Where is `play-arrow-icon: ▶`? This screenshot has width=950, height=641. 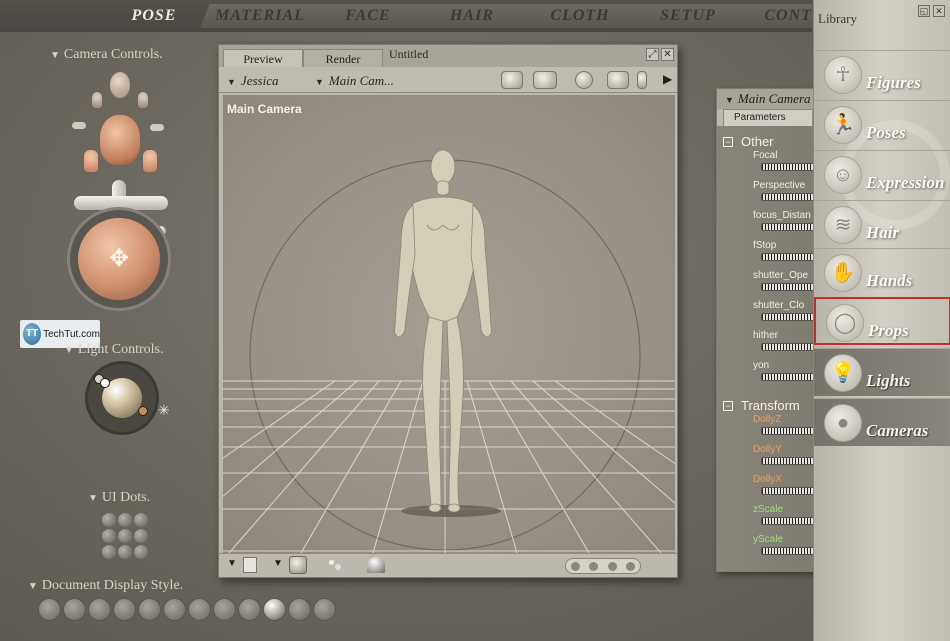 play-arrow-icon: ▶ is located at coordinates (667, 79).